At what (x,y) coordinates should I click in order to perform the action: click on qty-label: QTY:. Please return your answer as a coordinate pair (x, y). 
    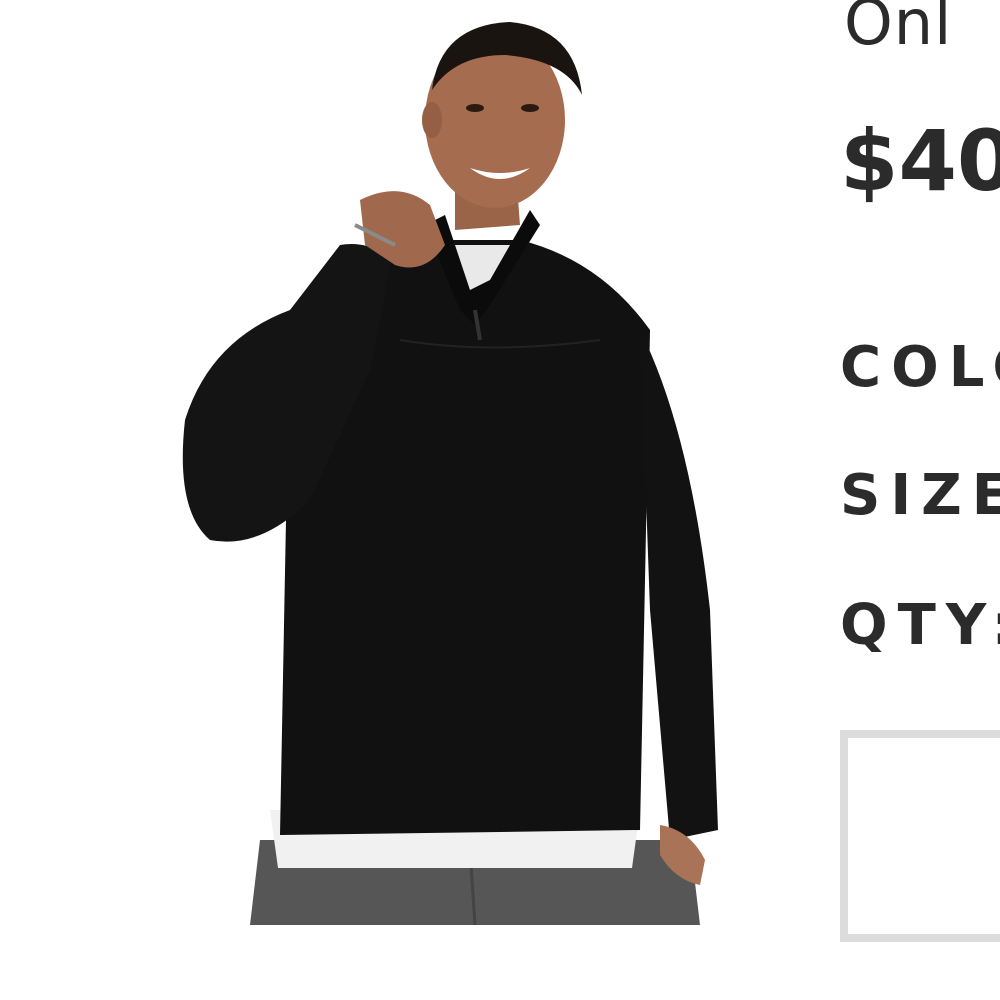
    Looking at the image, I should click on (920, 625).